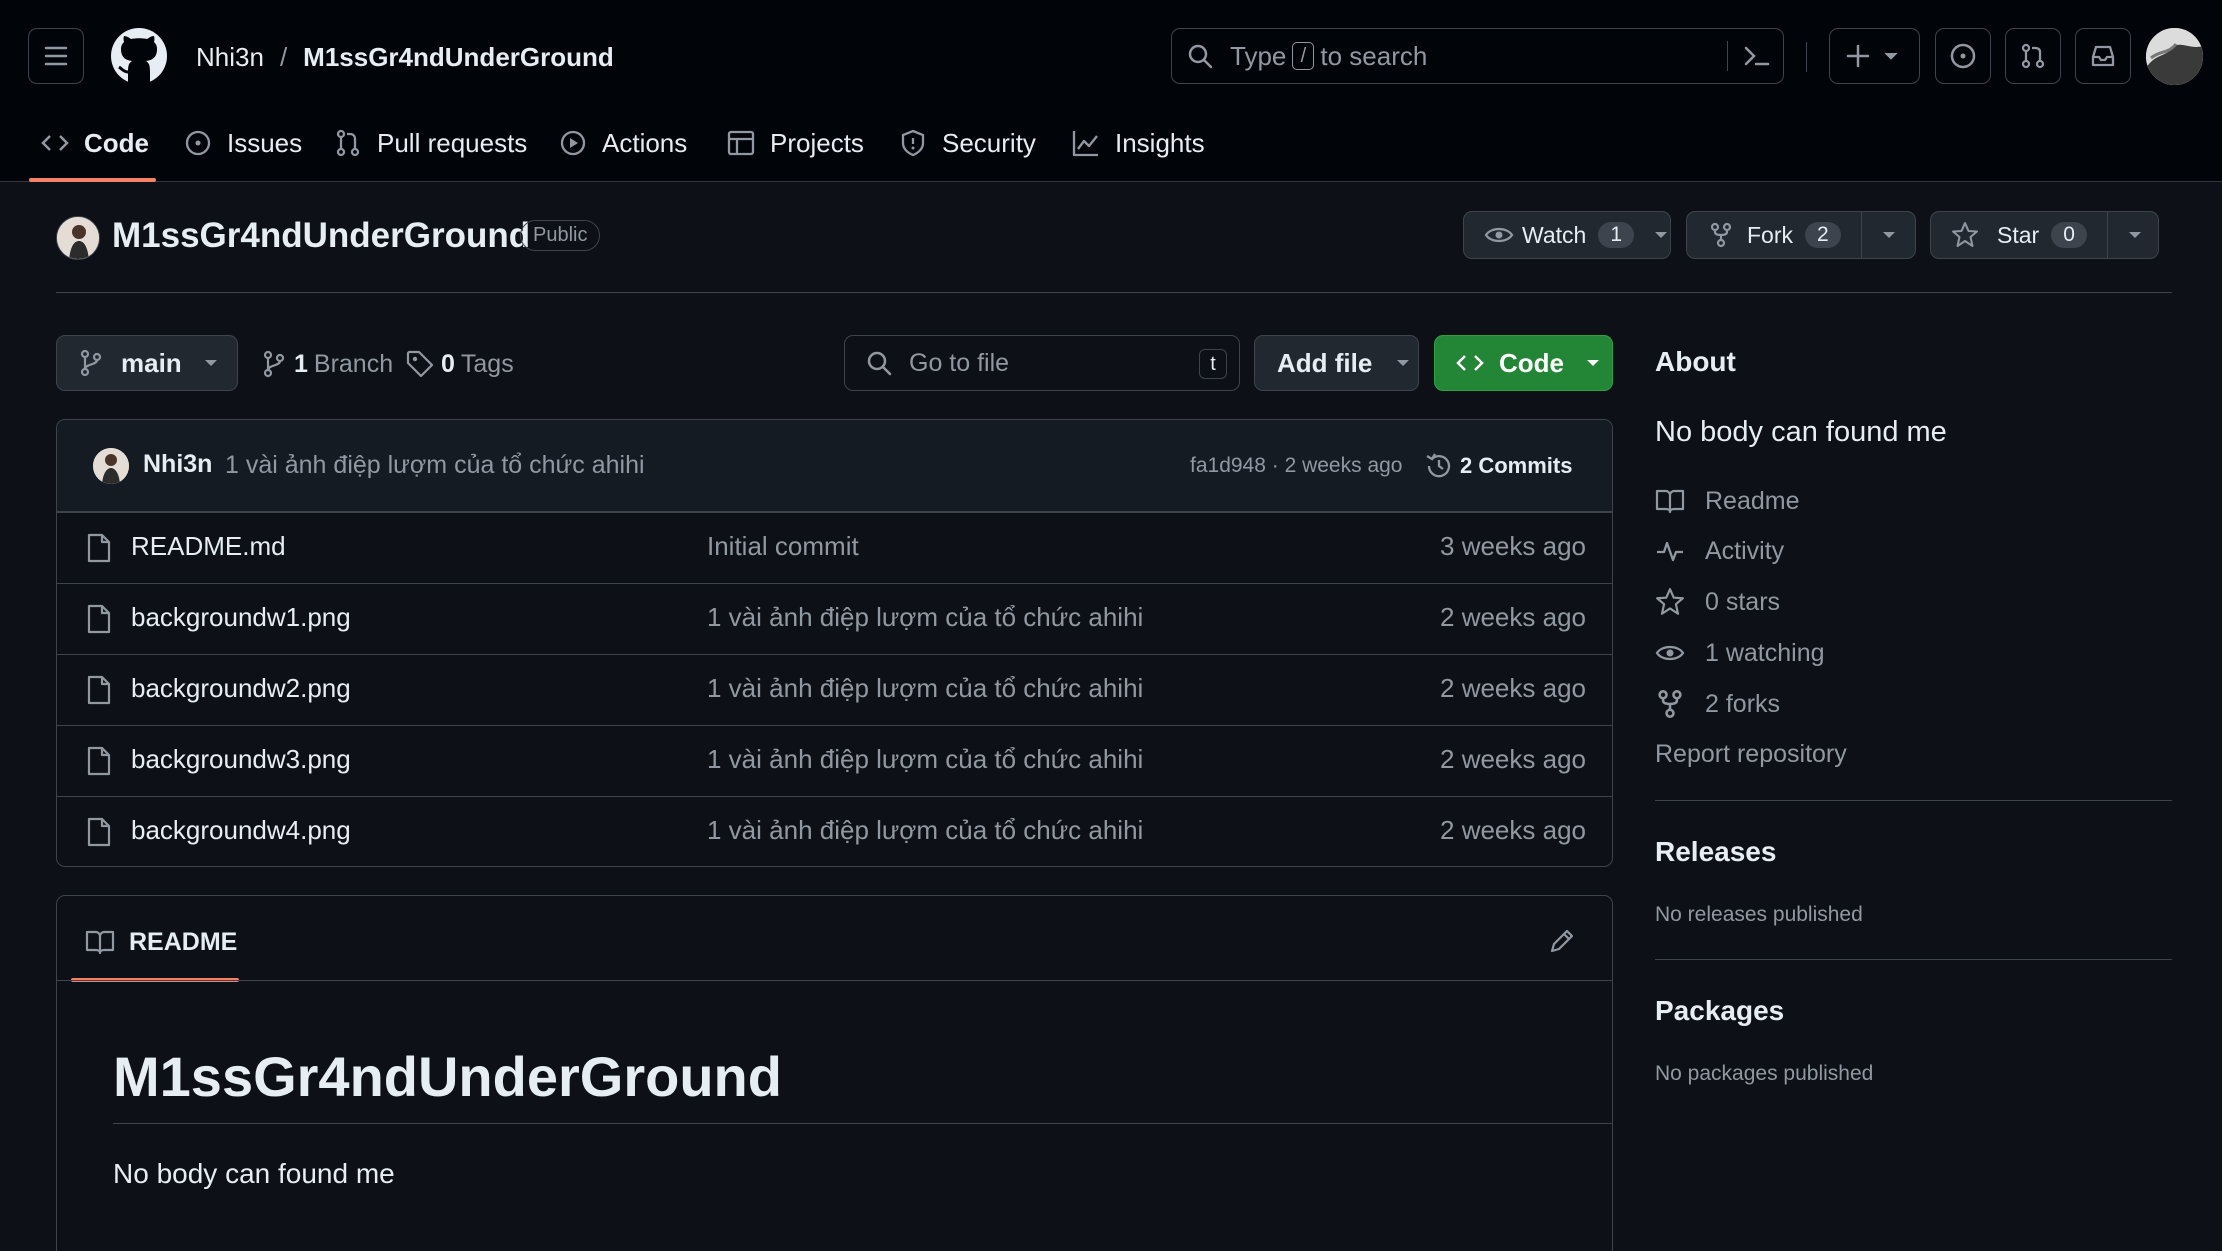 Image resolution: width=2222 pixels, height=1251 pixels. What do you see at coordinates (1670, 653) in the screenshot?
I see `eye-icon` at bounding box center [1670, 653].